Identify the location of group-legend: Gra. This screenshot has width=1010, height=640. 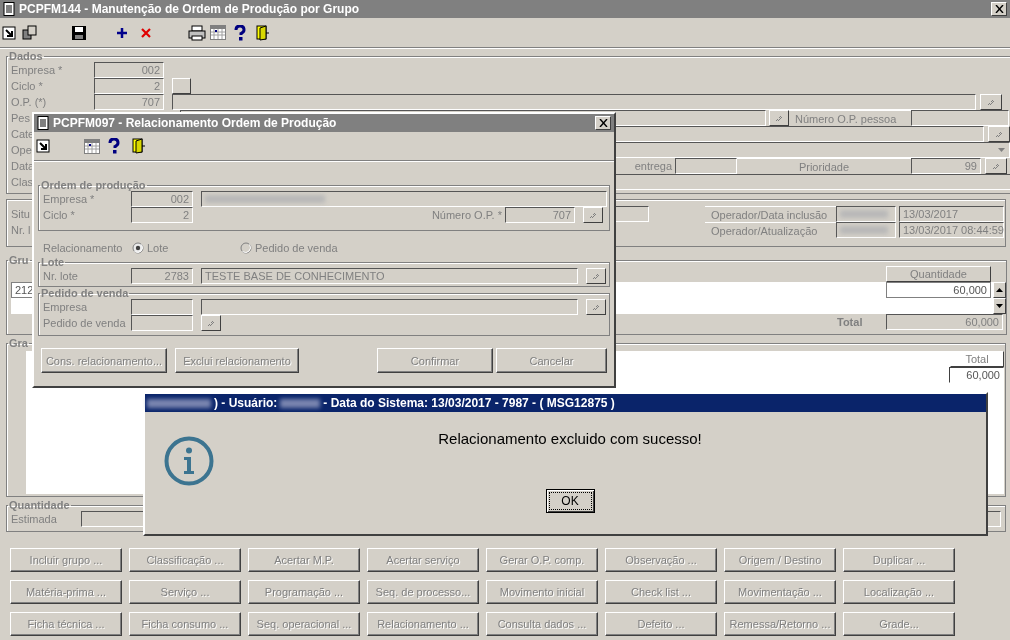
(18, 343).